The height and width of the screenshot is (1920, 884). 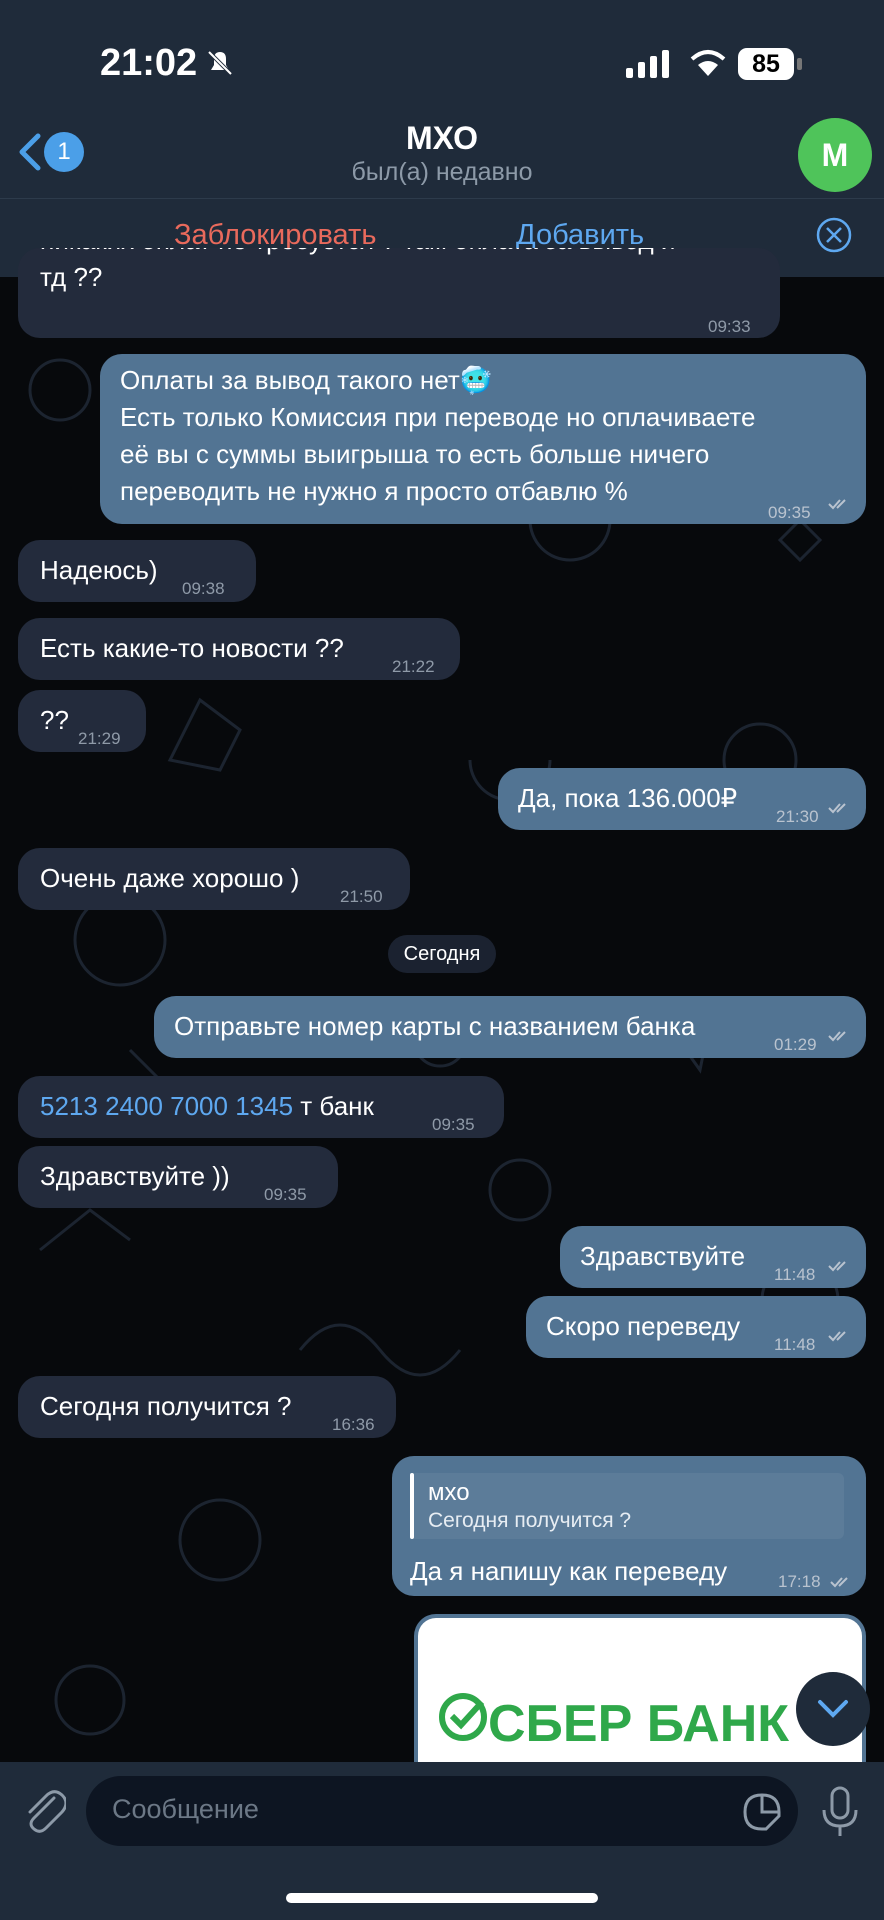 What do you see at coordinates (166, 1406) in the screenshot?
I see `message-text: Сегодня получится ?` at bounding box center [166, 1406].